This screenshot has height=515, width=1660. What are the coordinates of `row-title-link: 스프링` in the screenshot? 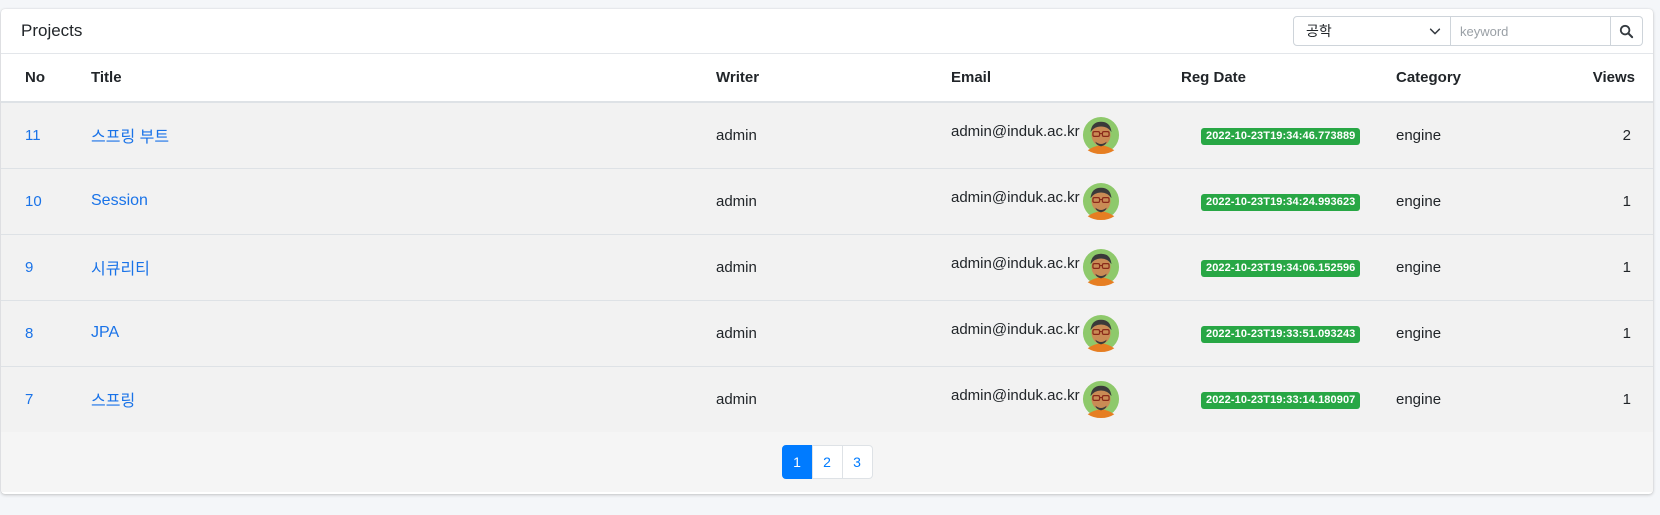 It's located at (113, 401).